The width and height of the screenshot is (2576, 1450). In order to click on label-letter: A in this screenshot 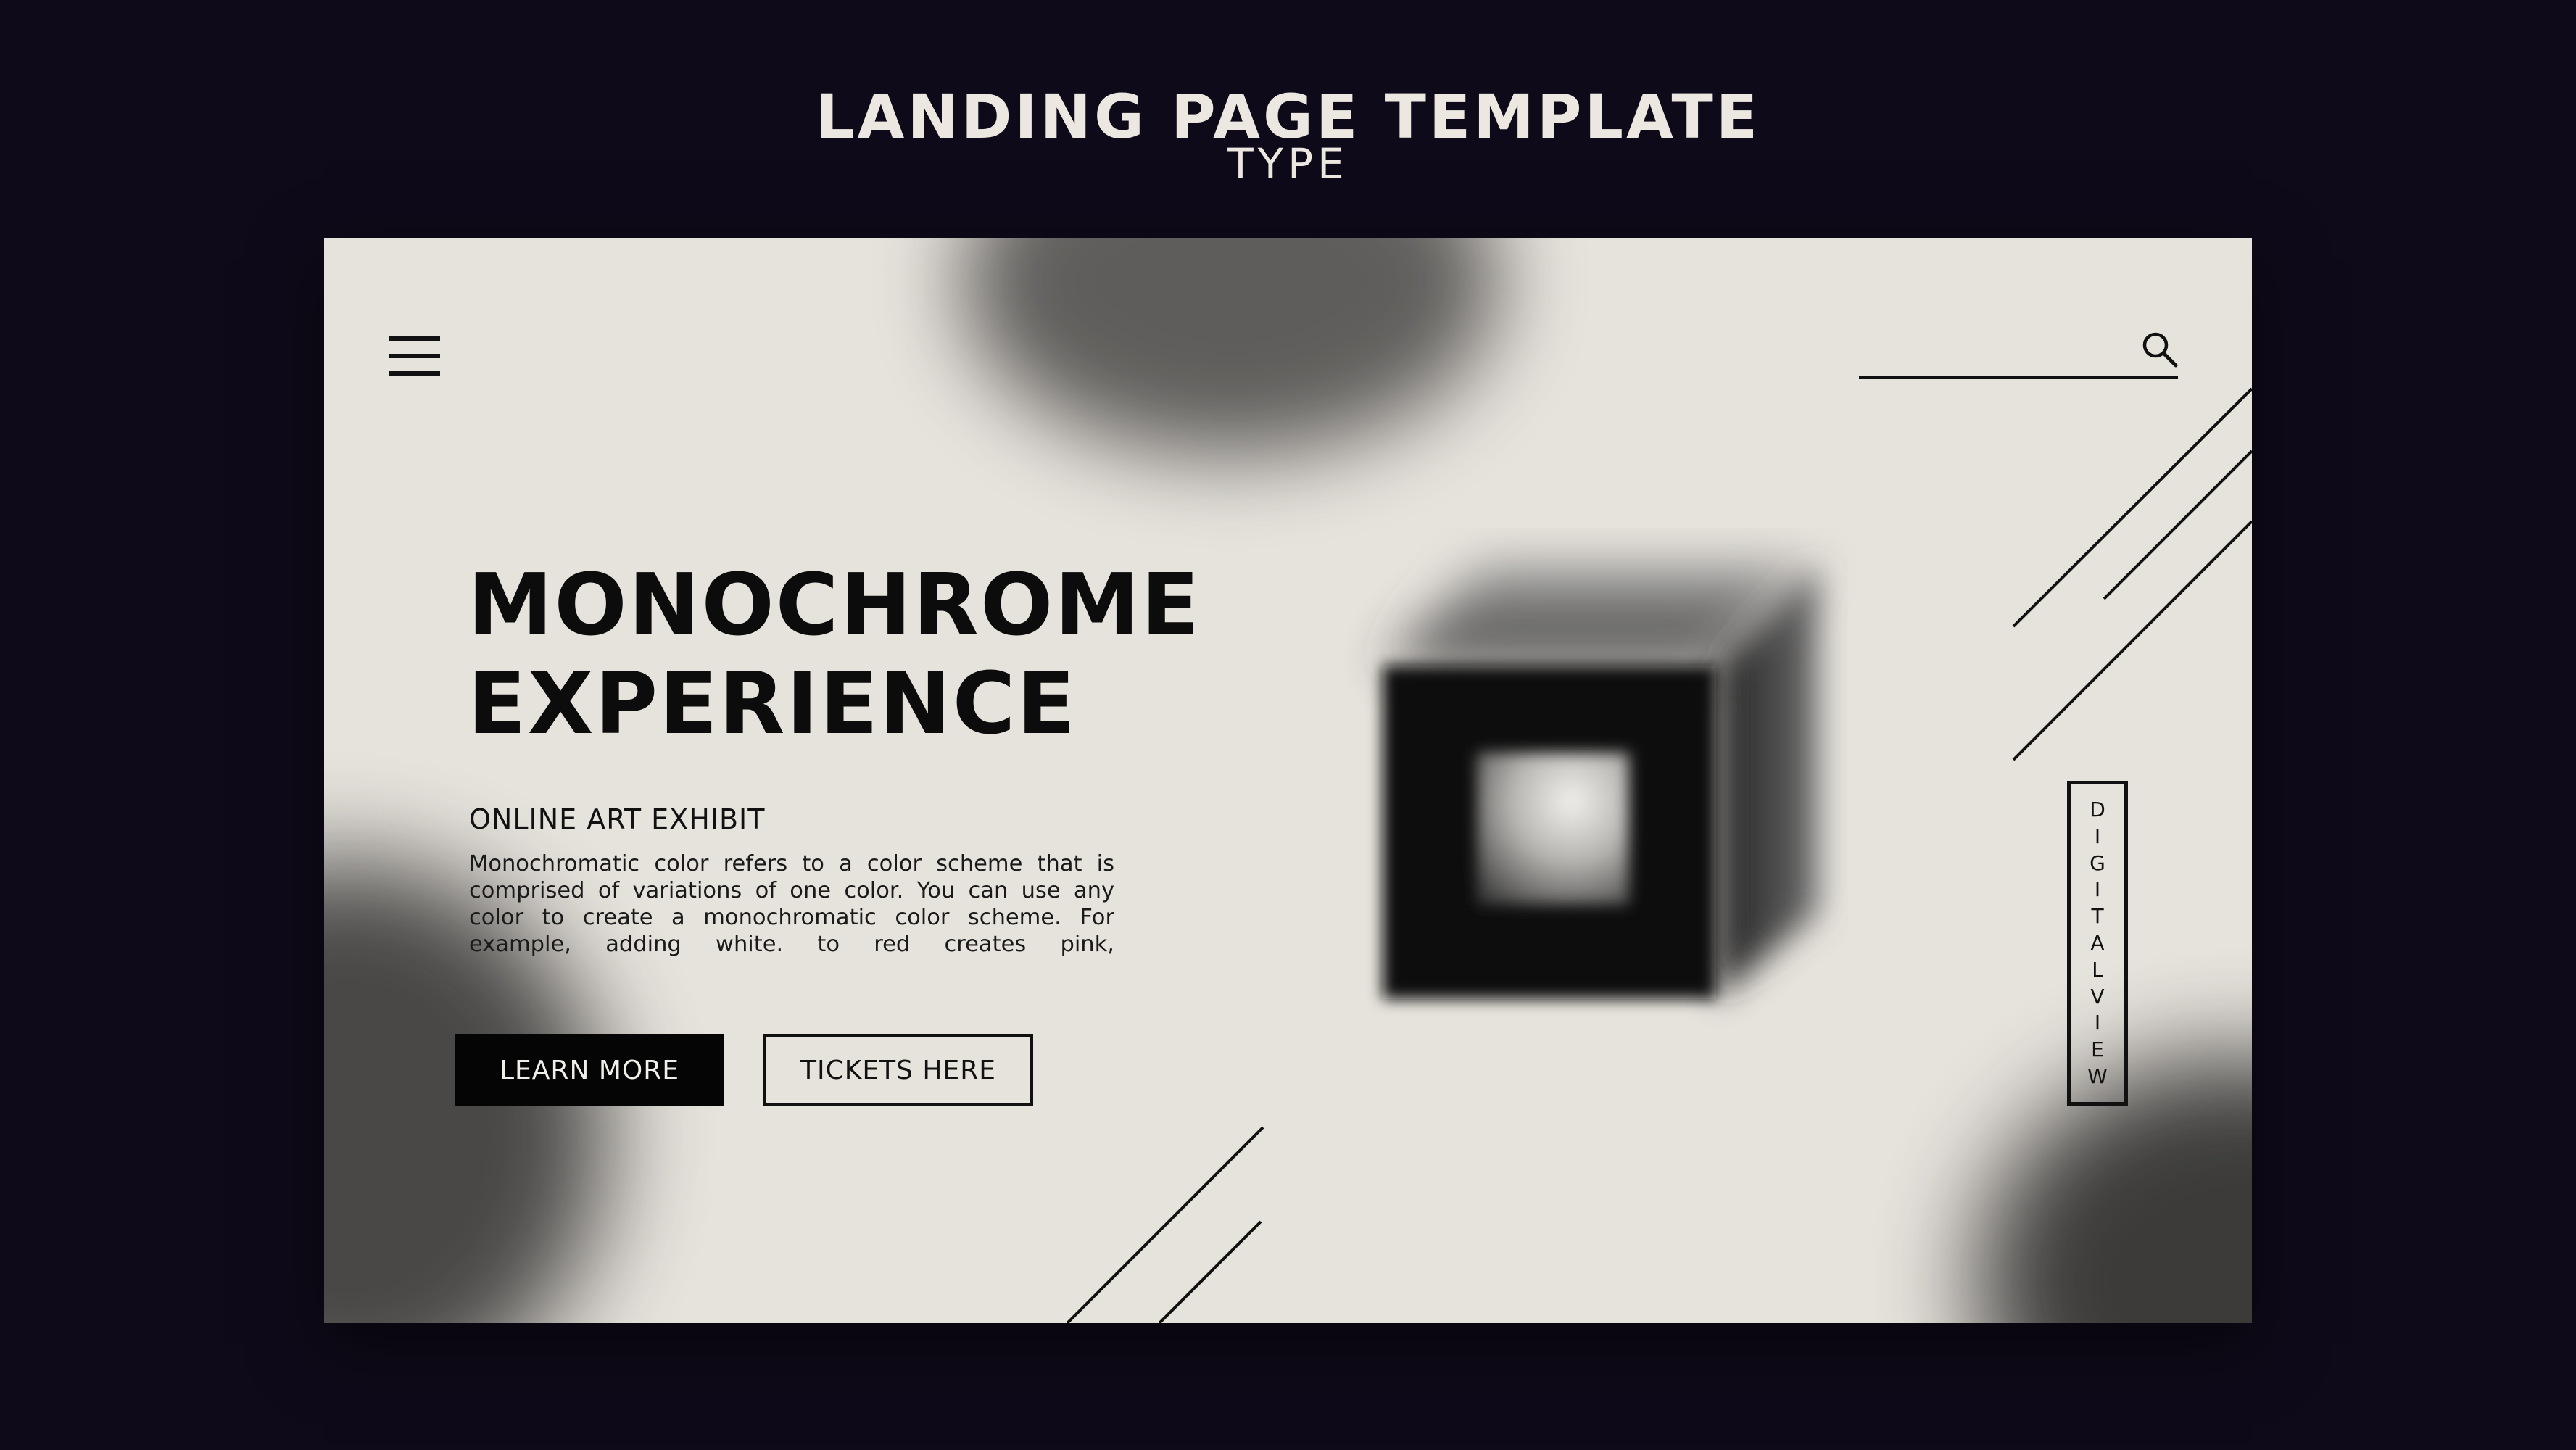, I will do `click(2097, 942)`.